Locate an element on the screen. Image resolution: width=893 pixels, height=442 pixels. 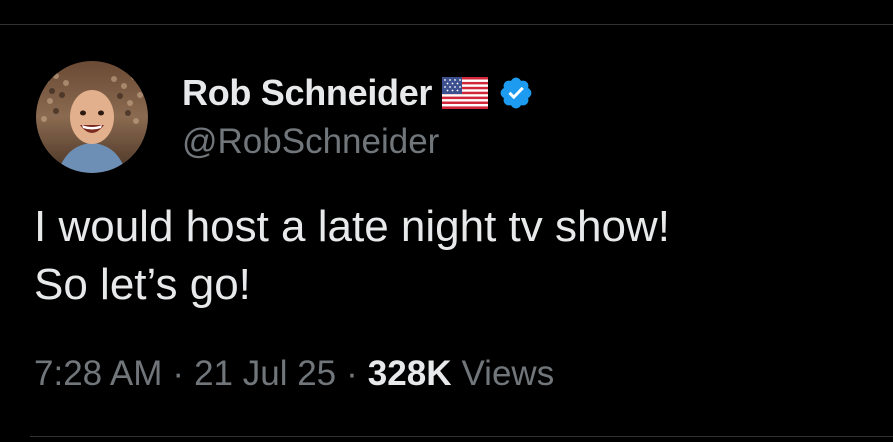
tweet-meta: 7:28 AM · 21 Jul 25 · 328K Views is located at coordinates (294, 374).